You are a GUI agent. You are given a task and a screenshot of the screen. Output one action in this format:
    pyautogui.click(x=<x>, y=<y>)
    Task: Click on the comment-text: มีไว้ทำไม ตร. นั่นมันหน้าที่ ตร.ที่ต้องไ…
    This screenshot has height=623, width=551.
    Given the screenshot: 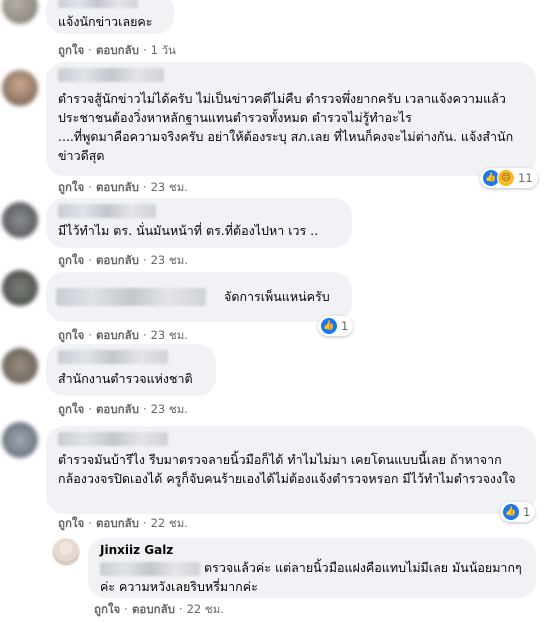 What is the action you would take?
    pyautogui.click(x=188, y=230)
    